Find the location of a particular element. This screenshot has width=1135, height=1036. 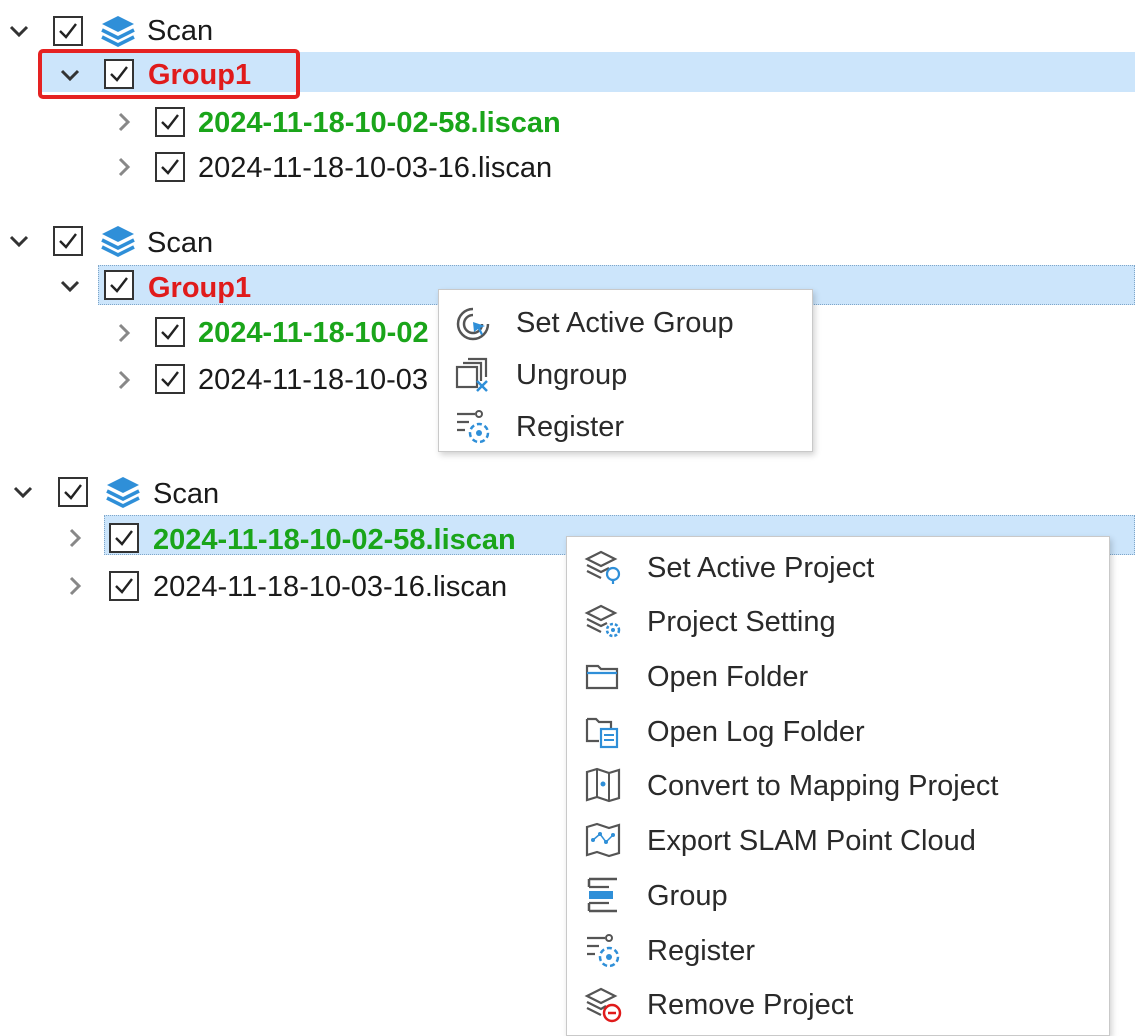

menu-item-label: Open Folder is located at coordinates (728, 677).